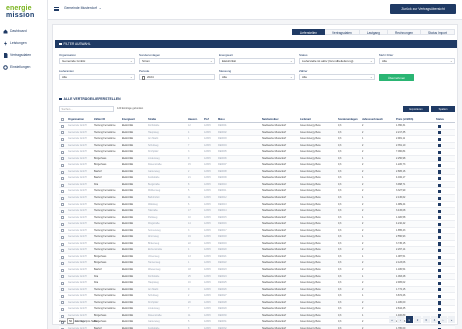 Image resolution: width=462 pixels, height=329 pixels. What do you see at coordinates (349, 119) in the screenshot?
I see `column-header: Sonderumlagen` at bounding box center [349, 119].